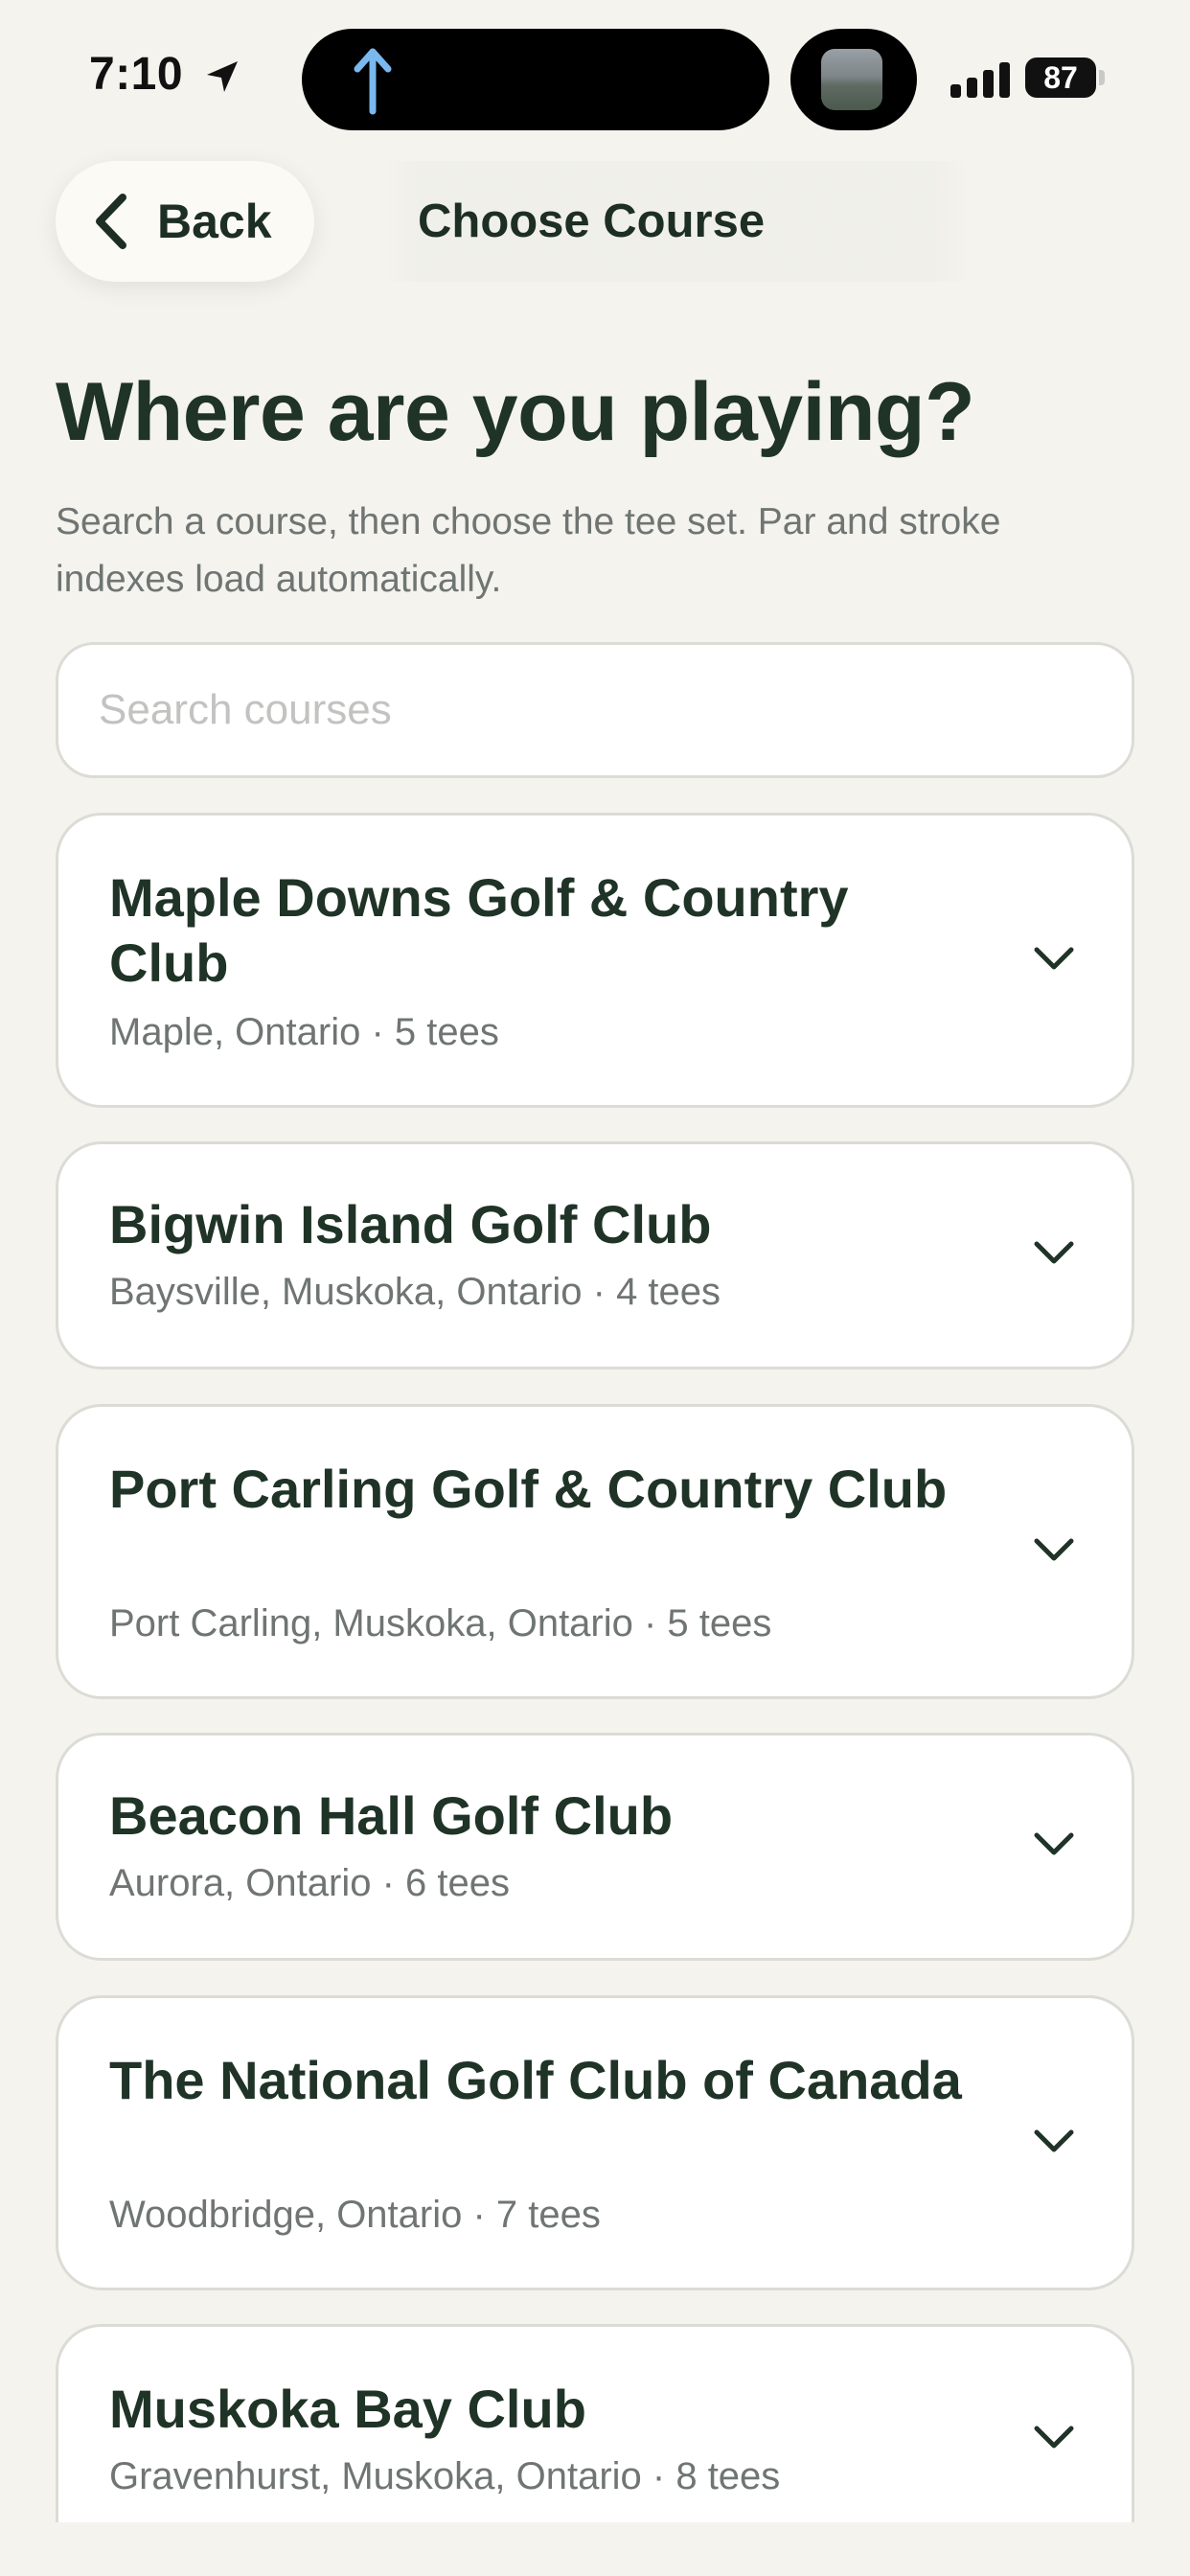 This screenshot has height=2576, width=1190. What do you see at coordinates (222, 76) in the screenshot?
I see `location-arrow-icon` at bounding box center [222, 76].